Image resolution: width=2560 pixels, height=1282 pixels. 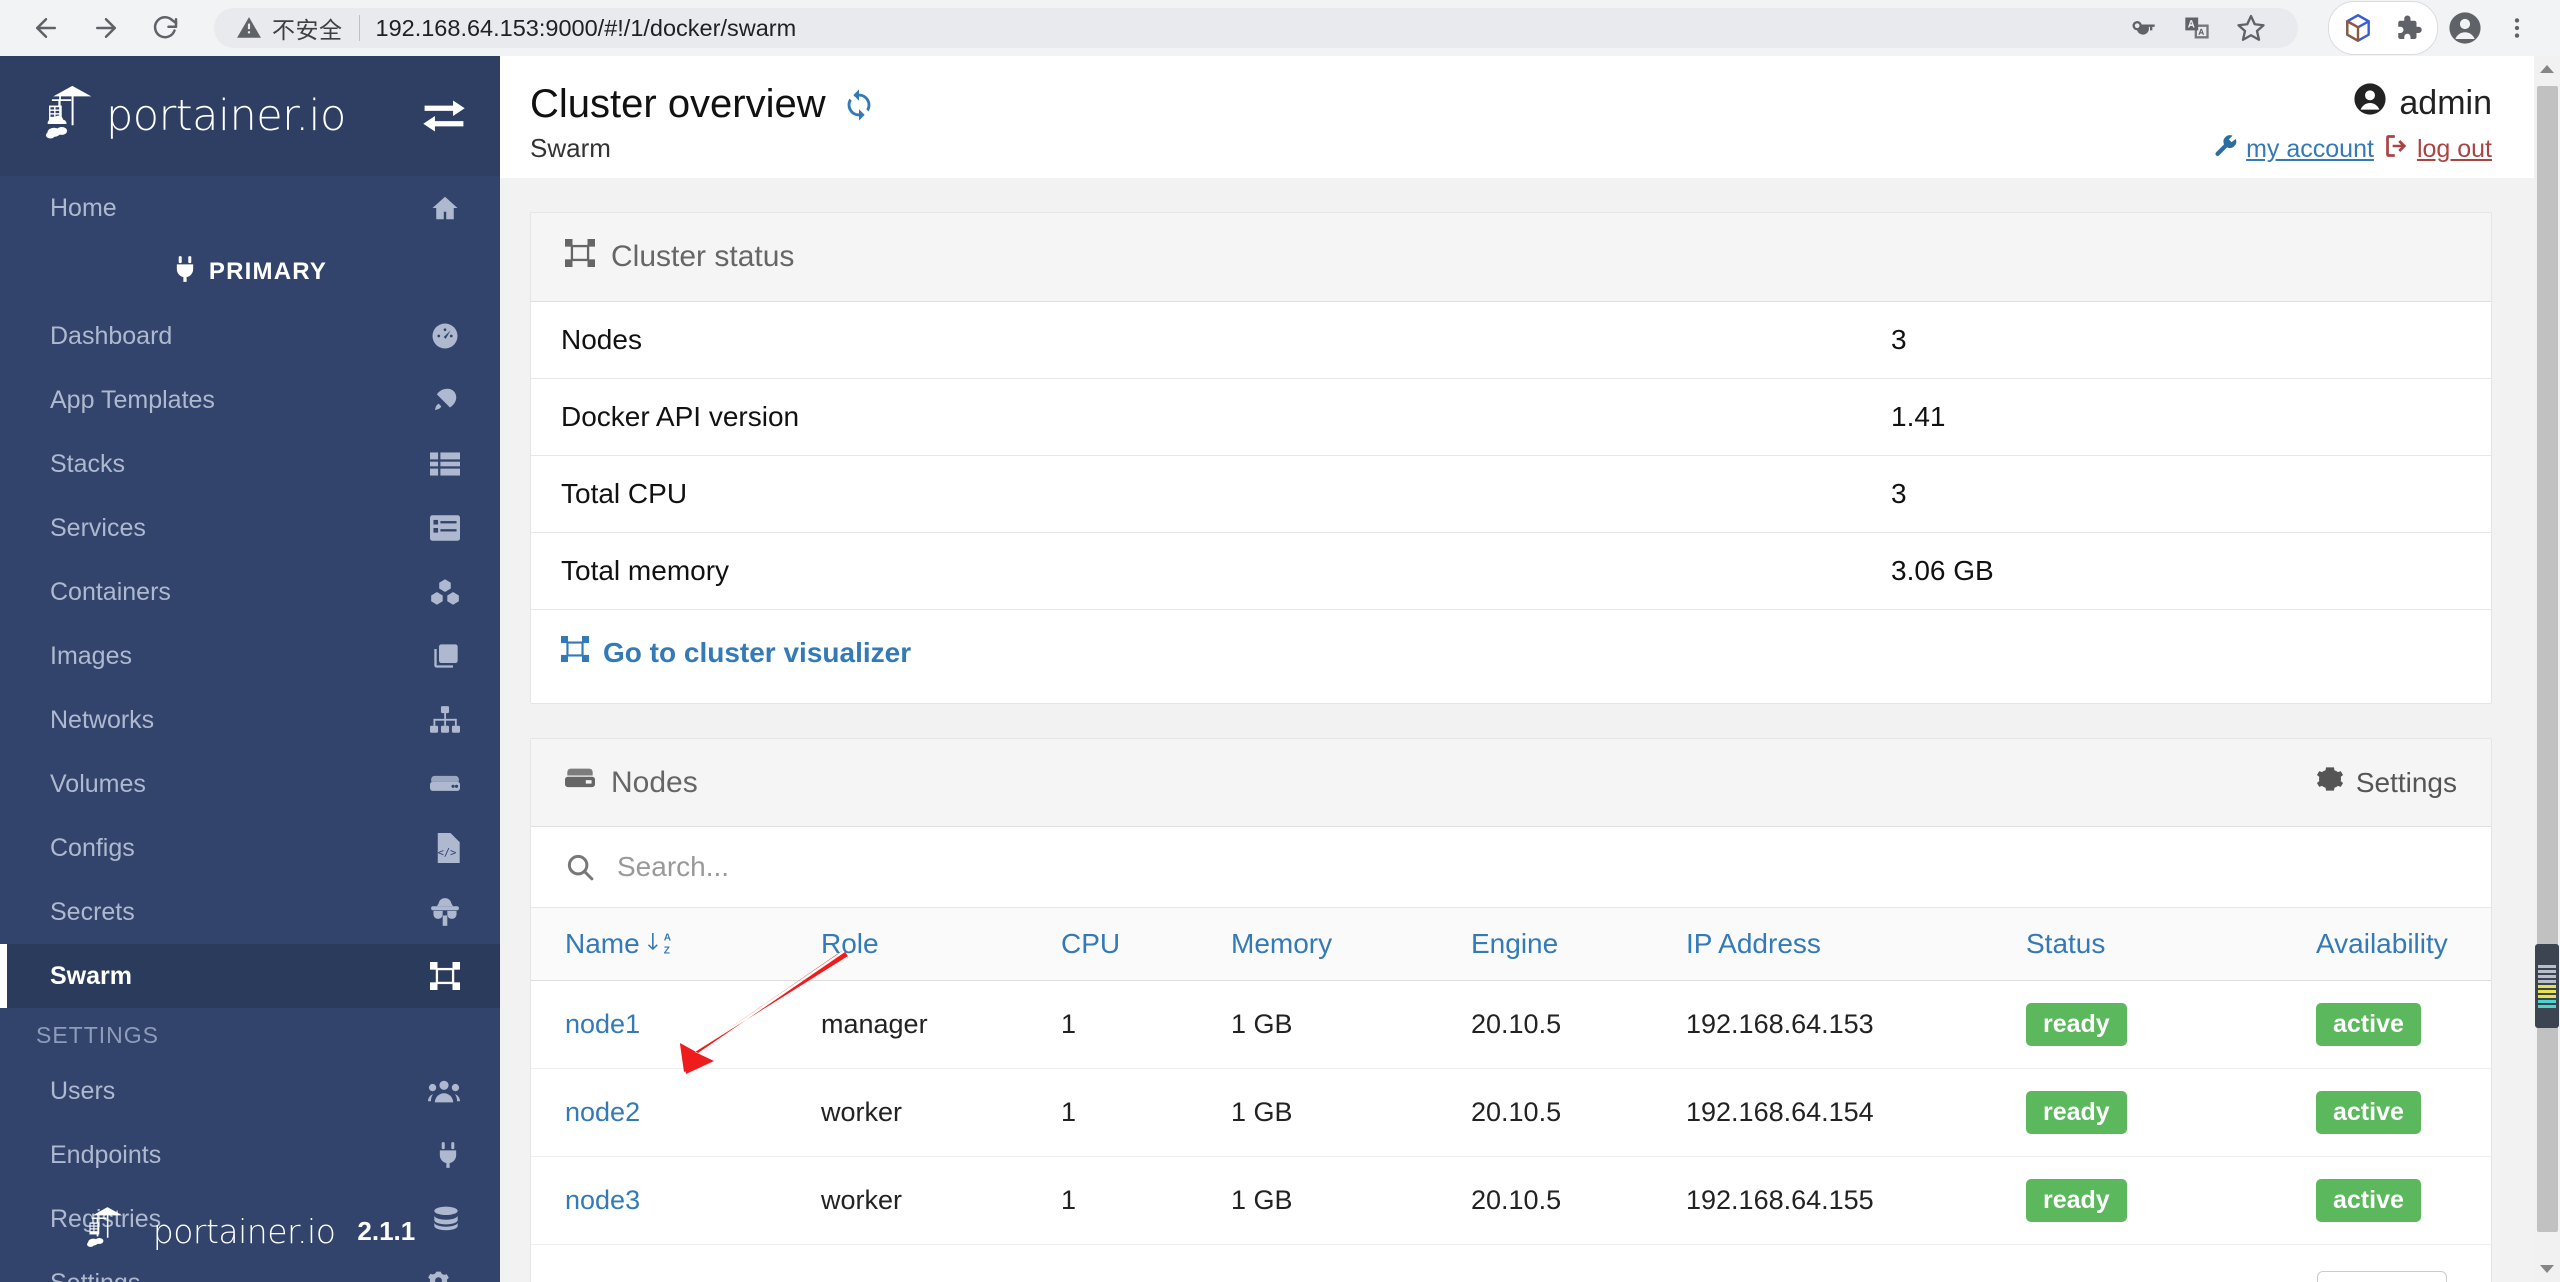 I want to click on translate-icon, so click(x=2197, y=28).